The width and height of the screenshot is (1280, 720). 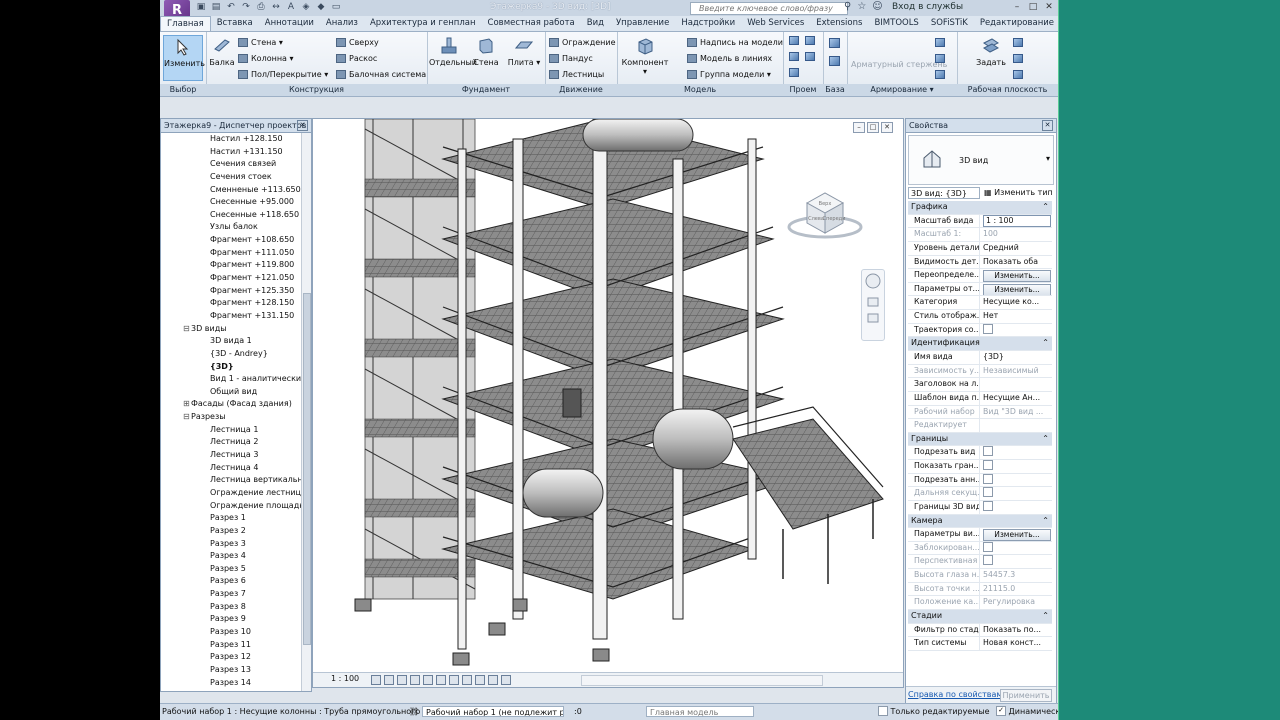 What do you see at coordinates (231, 164) in the screenshot?
I see `tree-item: Сечения связей` at bounding box center [231, 164].